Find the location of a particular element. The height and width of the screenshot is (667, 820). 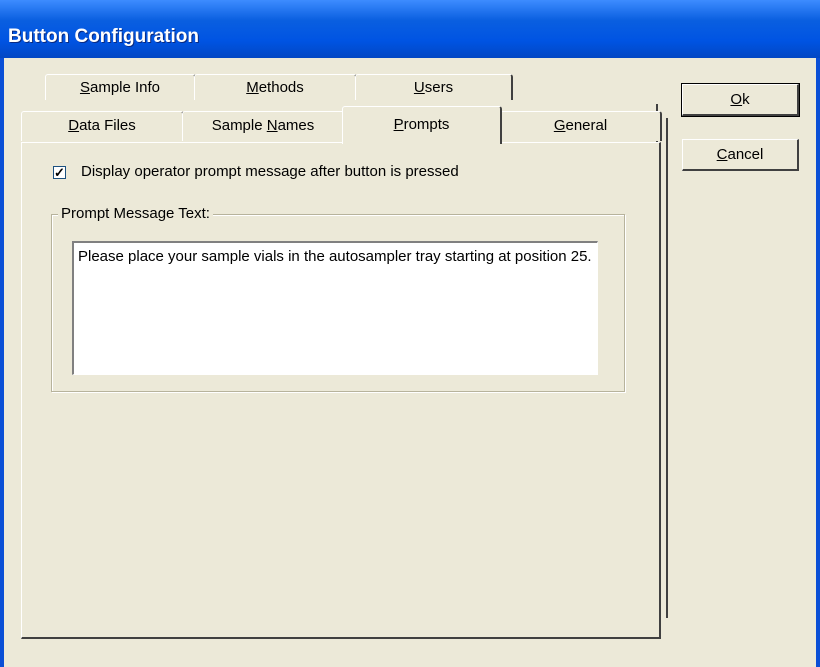

display-prompt-checkbox: ✓ is located at coordinates (59, 172).